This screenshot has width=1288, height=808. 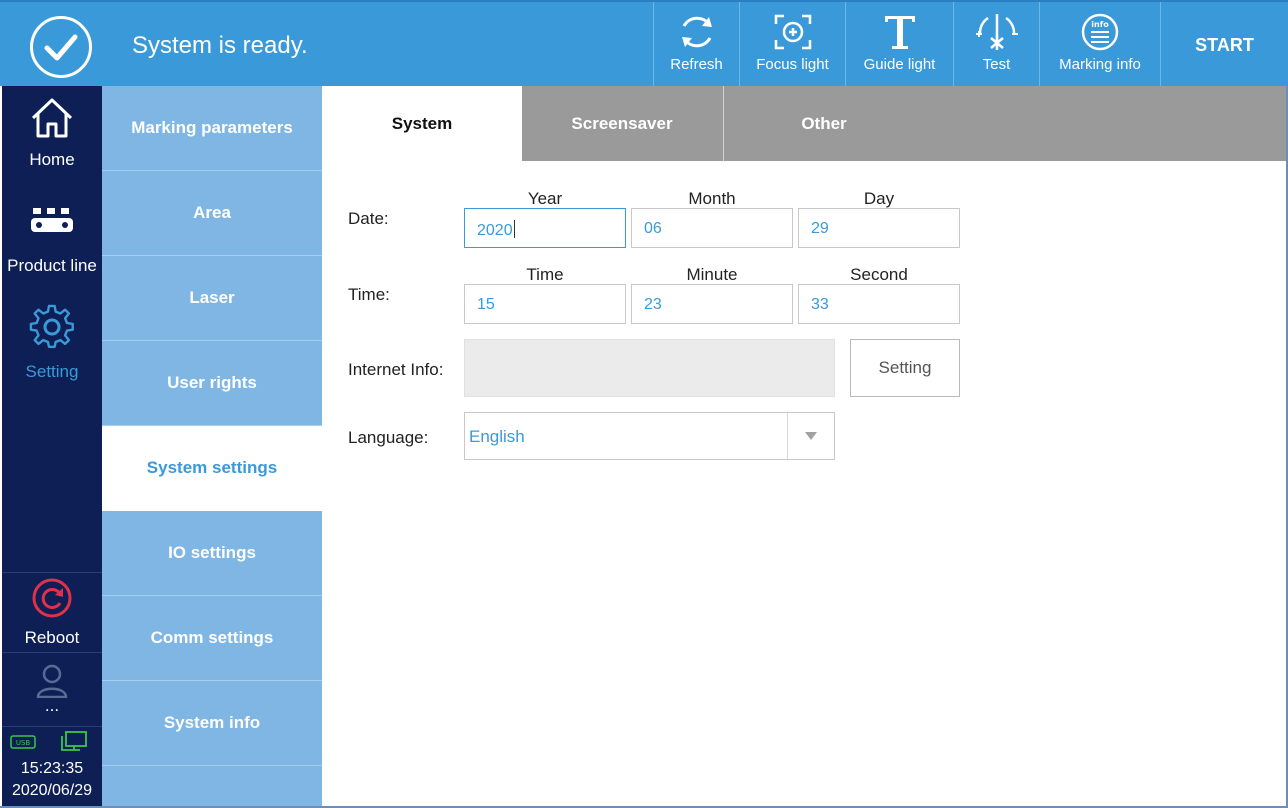 What do you see at coordinates (422, 123) in the screenshot?
I see `tab-system: System` at bounding box center [422, 123].